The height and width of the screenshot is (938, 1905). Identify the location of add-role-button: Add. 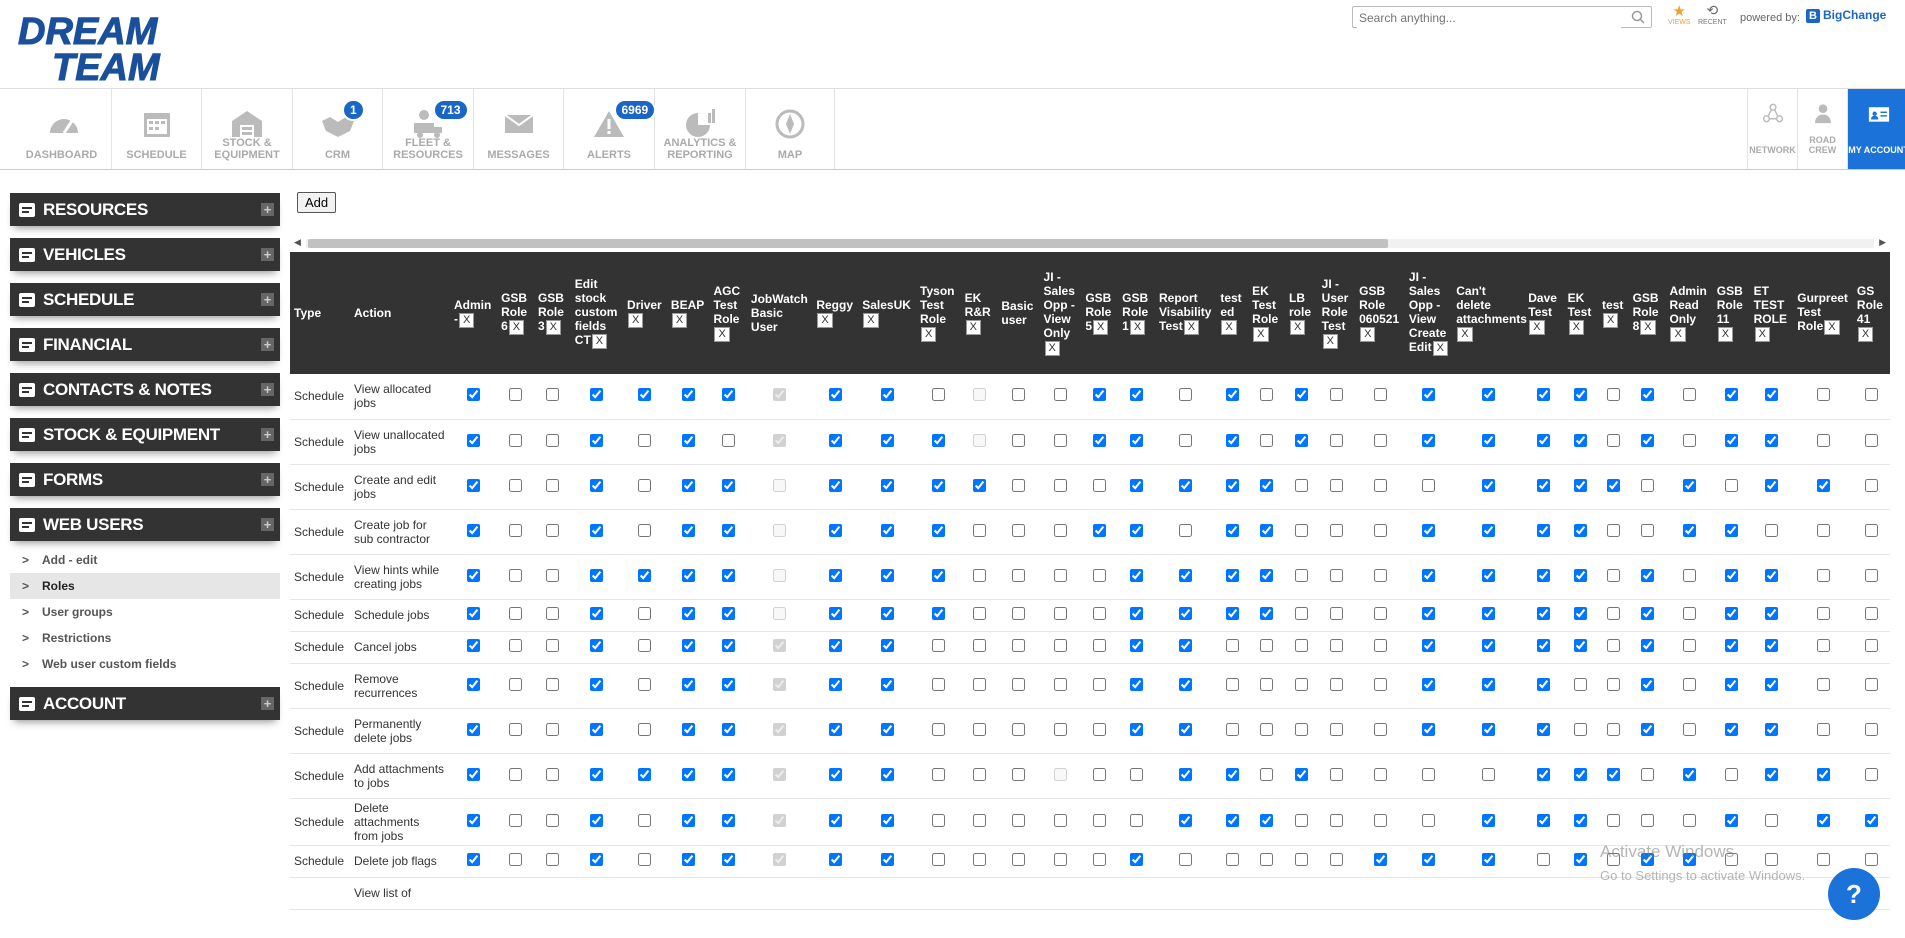
(317, 202).